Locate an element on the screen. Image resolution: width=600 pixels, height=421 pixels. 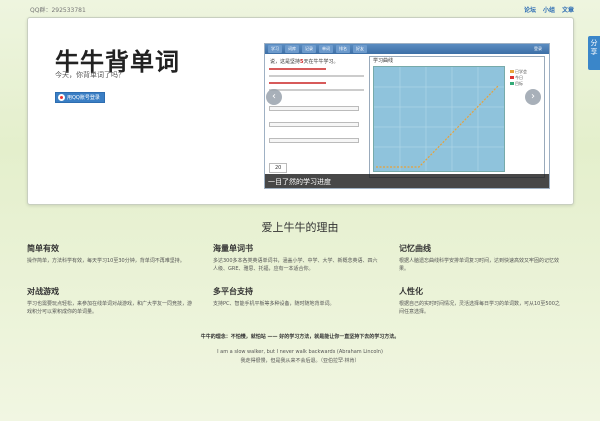
chart-legend: 已学会 今日 目标 is located at coordinates (518, 78).